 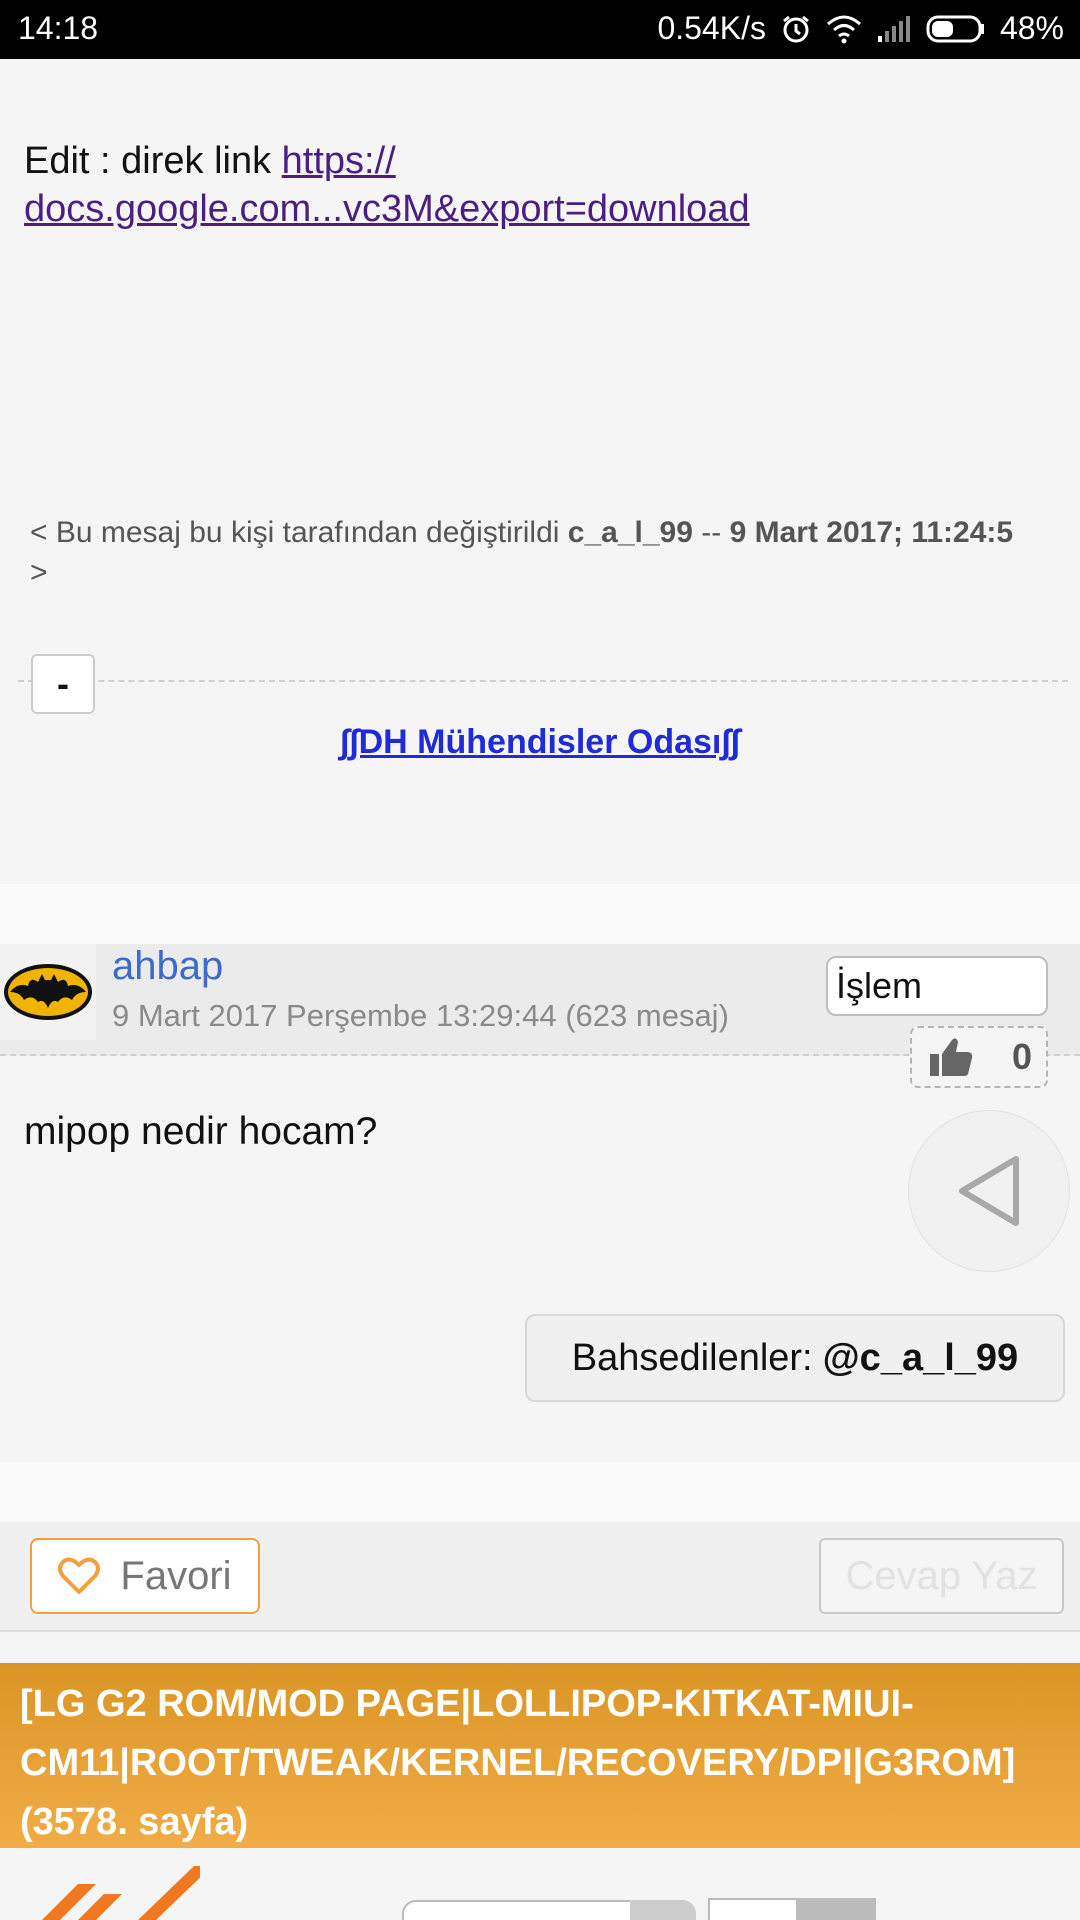 What do you see at coordinates (540, 1492) in the screenshot?
I see `section-separator` at bounding box center [540, 1492].